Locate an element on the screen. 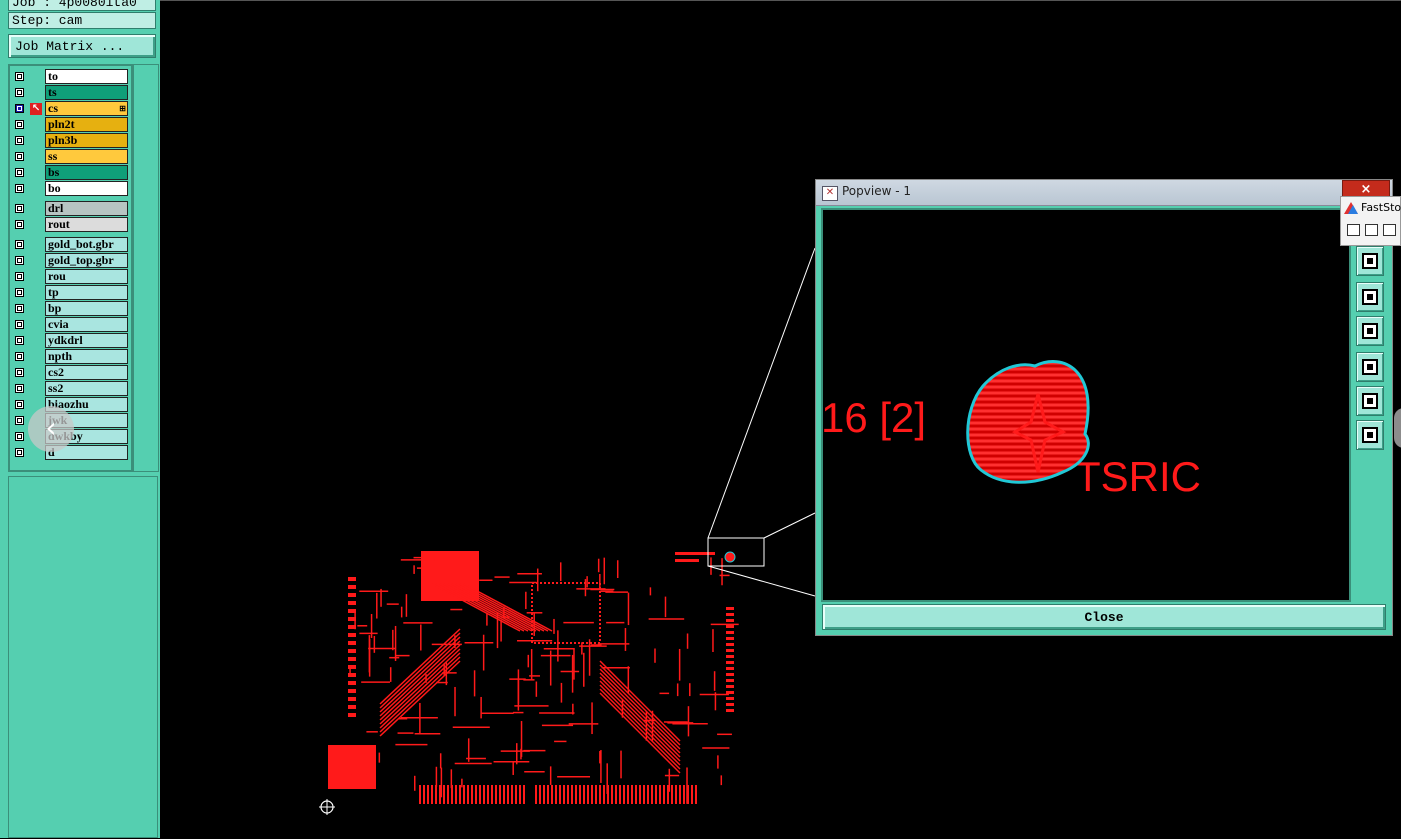  layer-name: ss2 is located at coordinates (86, 388).